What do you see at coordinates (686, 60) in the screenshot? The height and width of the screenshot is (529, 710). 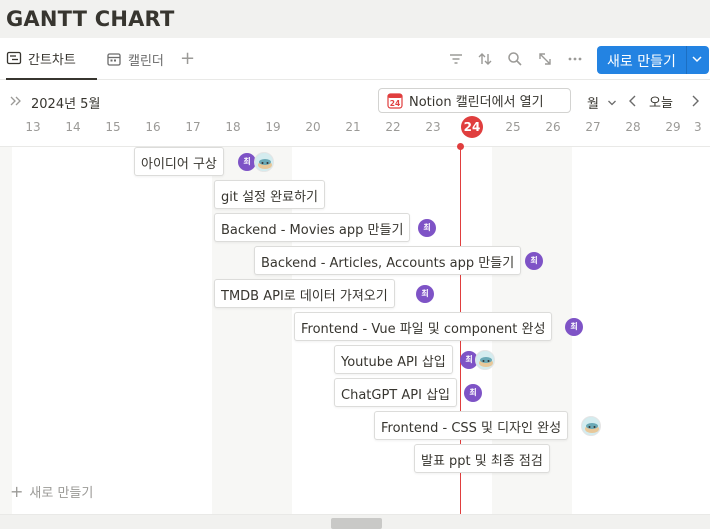 I see `new-button-divider` at bounding box center [686, 60].